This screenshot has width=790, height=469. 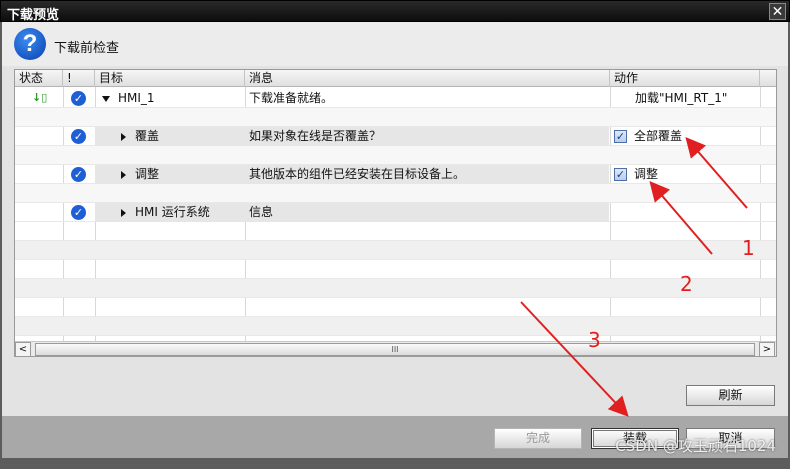 What do you see at coordinates (748, 248) in the screenshot?
I see `annotation-label-1: 1` at bounding box center [748, 248].